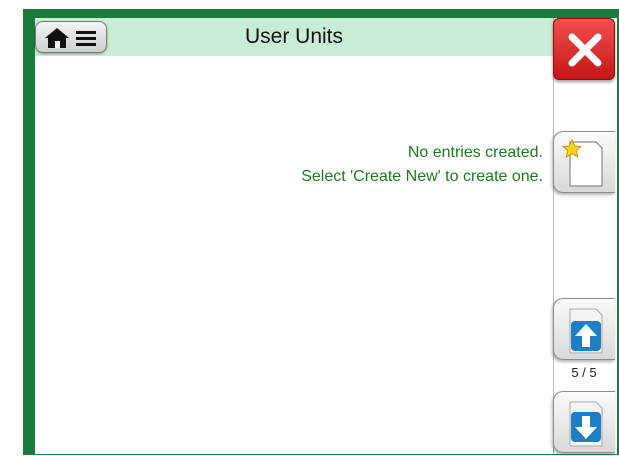 The height and width of the screenshot is (456, 619). What do you see at coordinates (475, 152) in the screenshot?
I see `message-line-1: No entries created.` at bounding box center [475, 152].